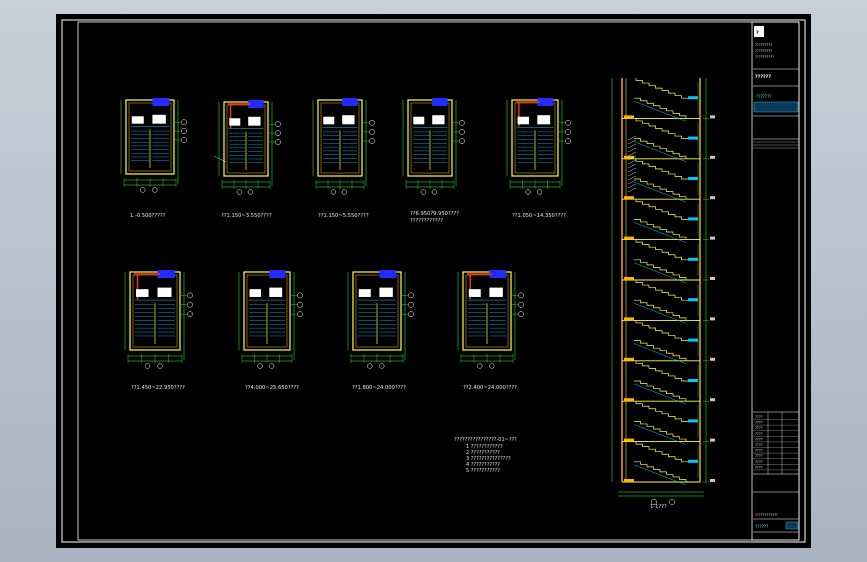 This screenshot has height=562, width=867. Describe the element at coordinates (426, 221) in the screenshot. I see `plan-sublabel: ????????????` at that location.